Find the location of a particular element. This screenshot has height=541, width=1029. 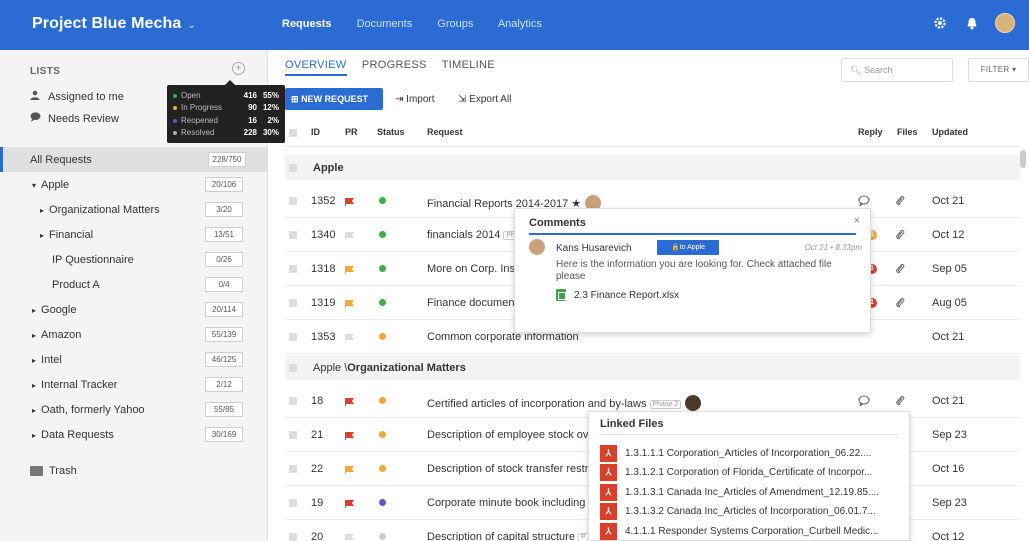

request-title: Description of capital structure P is located at coordinates (508, 536).